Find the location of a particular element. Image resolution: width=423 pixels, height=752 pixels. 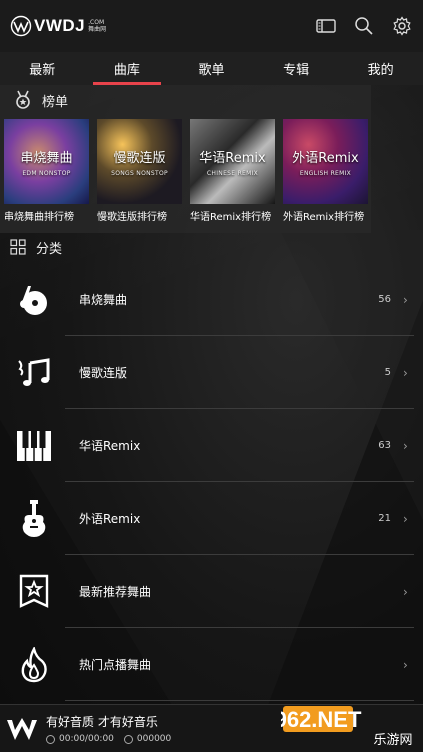

chart-label: 串烧舞曲排行榜 is located at coordinates (46, 216).